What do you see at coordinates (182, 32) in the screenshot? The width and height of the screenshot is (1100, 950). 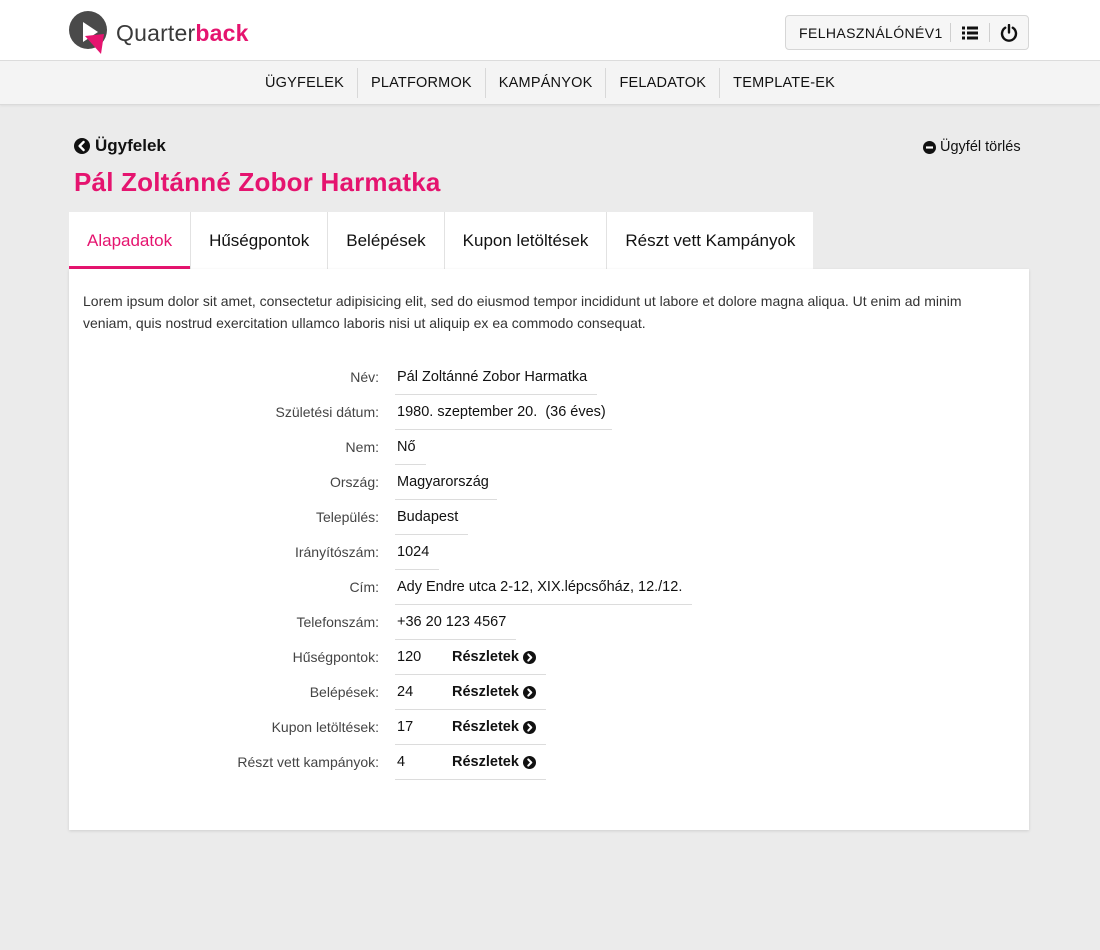 I see `logo-text: Quarterback` at bounding box center [182, 32].